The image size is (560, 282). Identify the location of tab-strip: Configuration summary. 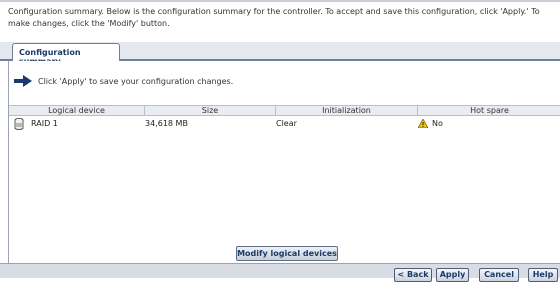
(280, 54).